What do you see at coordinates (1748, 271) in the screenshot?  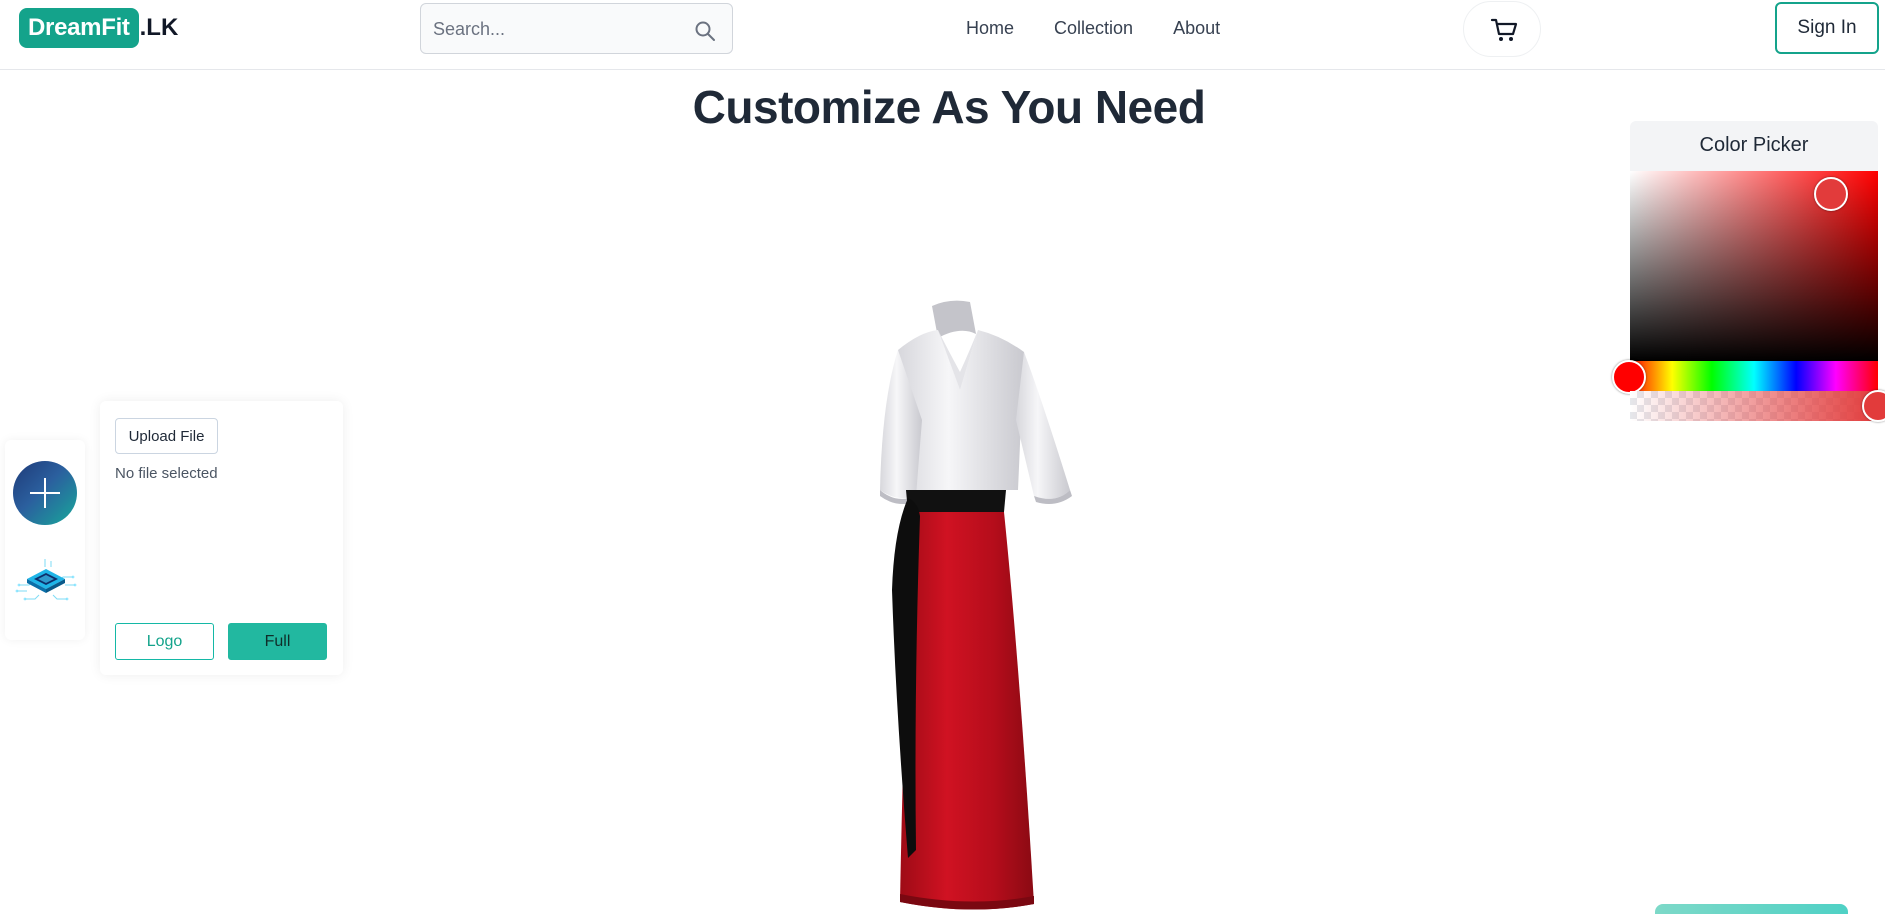 I see `color-picker: Color Picker` at bounding box center [1748, 271].